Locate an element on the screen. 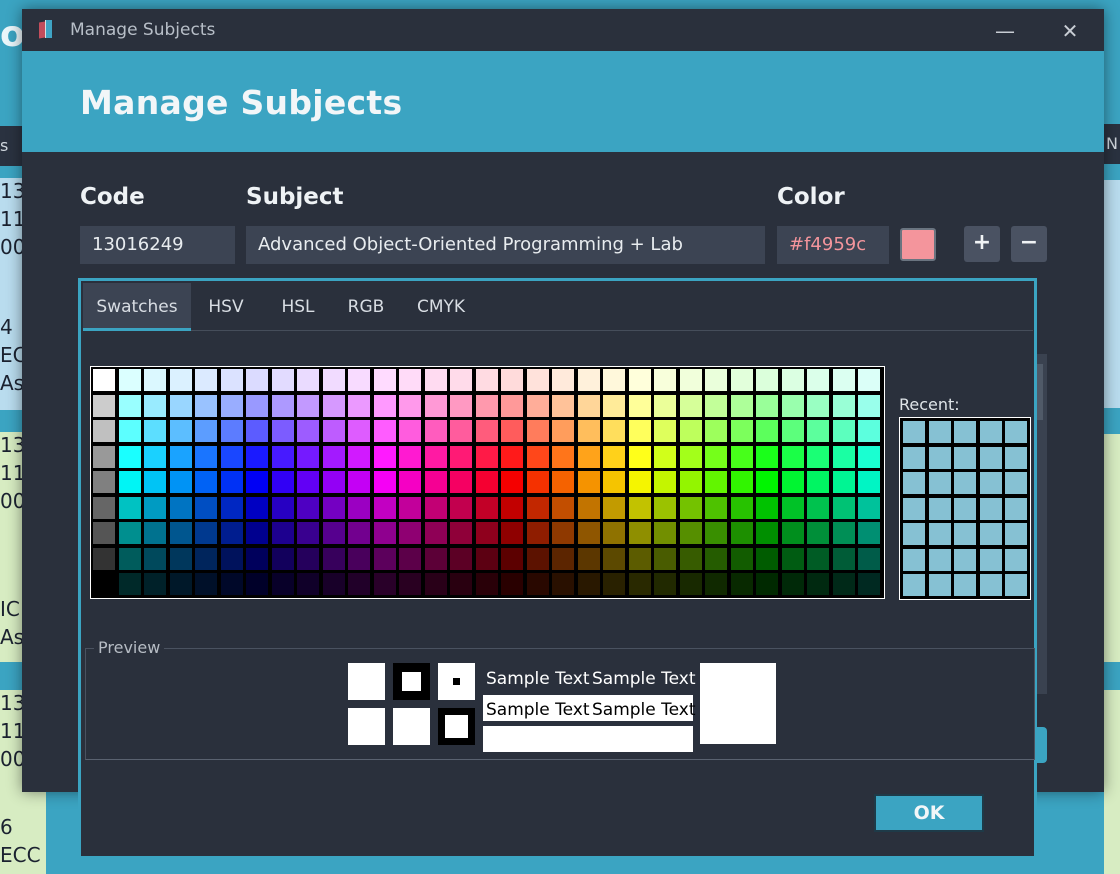 This screenshot has width=1120, height=874. close-button: ✕ is located at coordinates (1070, 31).